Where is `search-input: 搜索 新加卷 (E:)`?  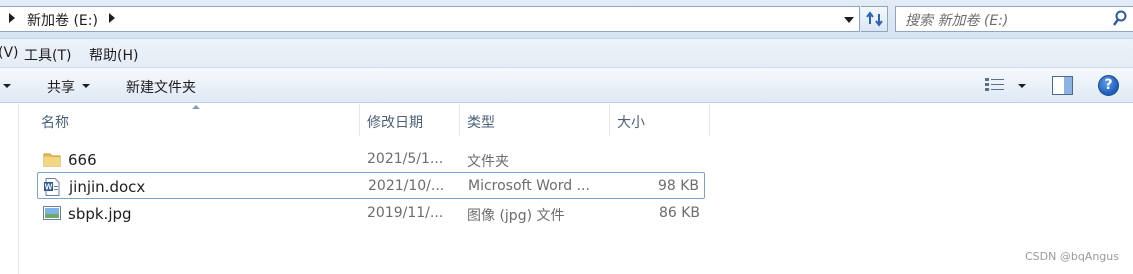 search-input: 搜索 新加卷 (E:) is located at coordinates (1014, 19).